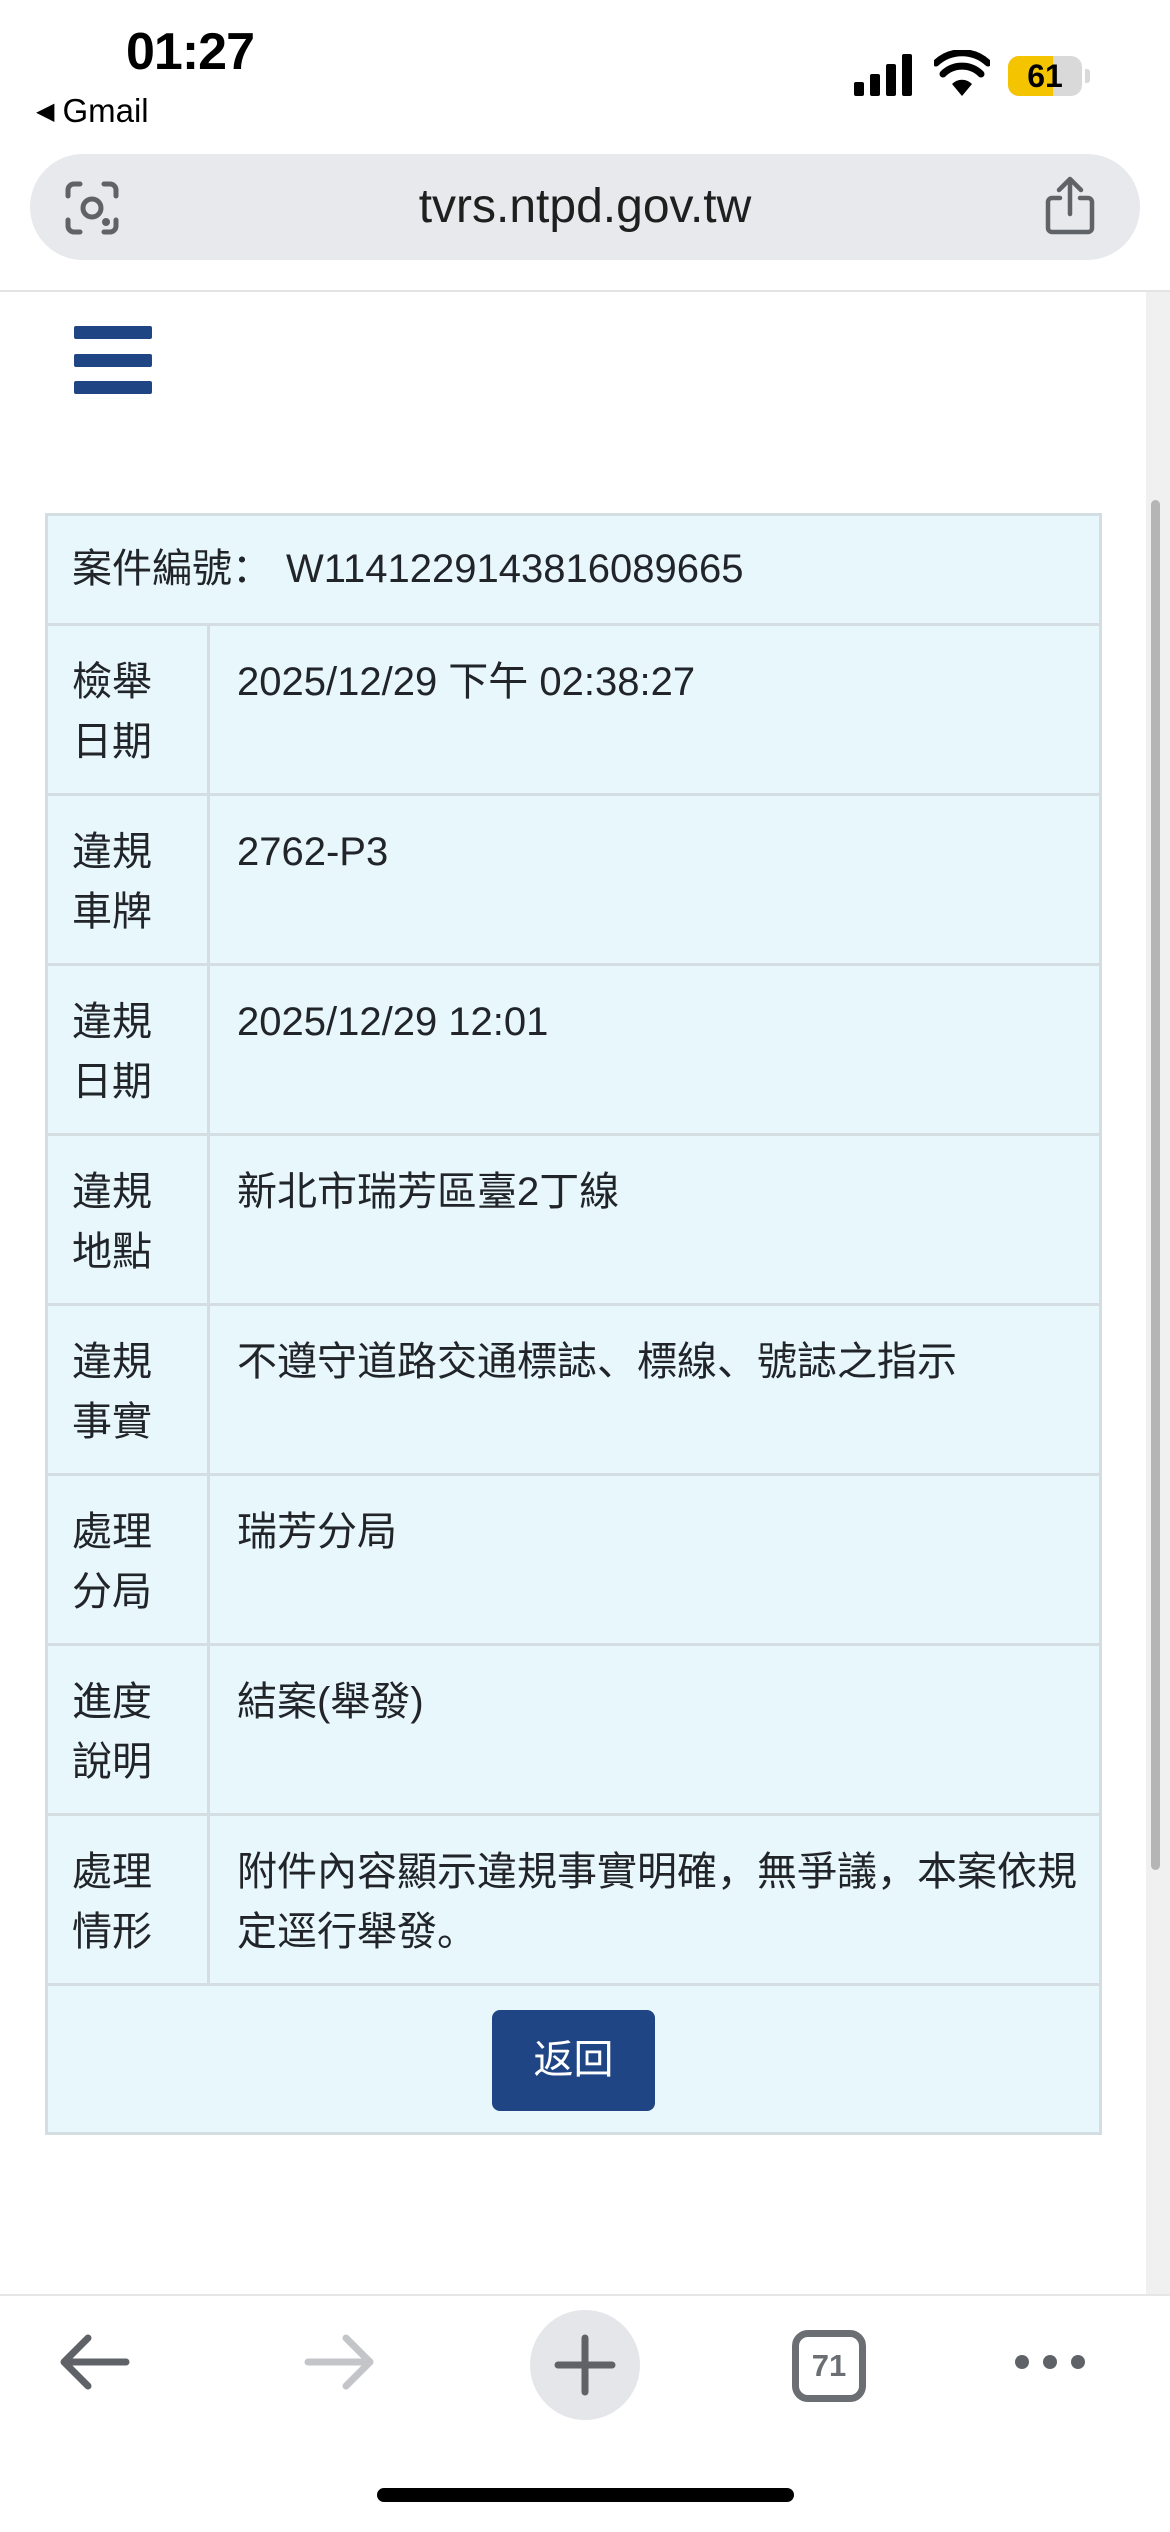  Describe the element at coordinates (129, 1559) in the screenshot. I see `row-label: 處理 分局` at that location.